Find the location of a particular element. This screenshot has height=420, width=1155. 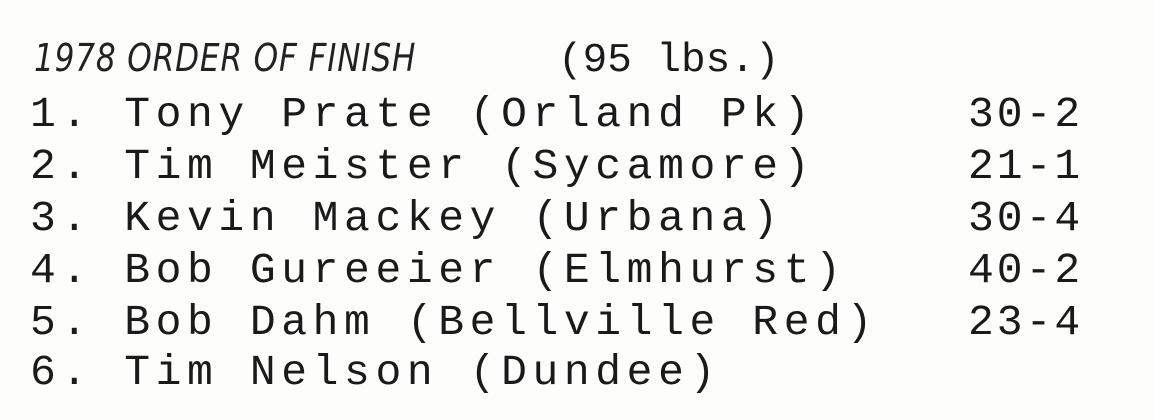

result-row: 4. Bob Gureeier (Elmhurst) 40-2 is located at coordinates (580, 272).